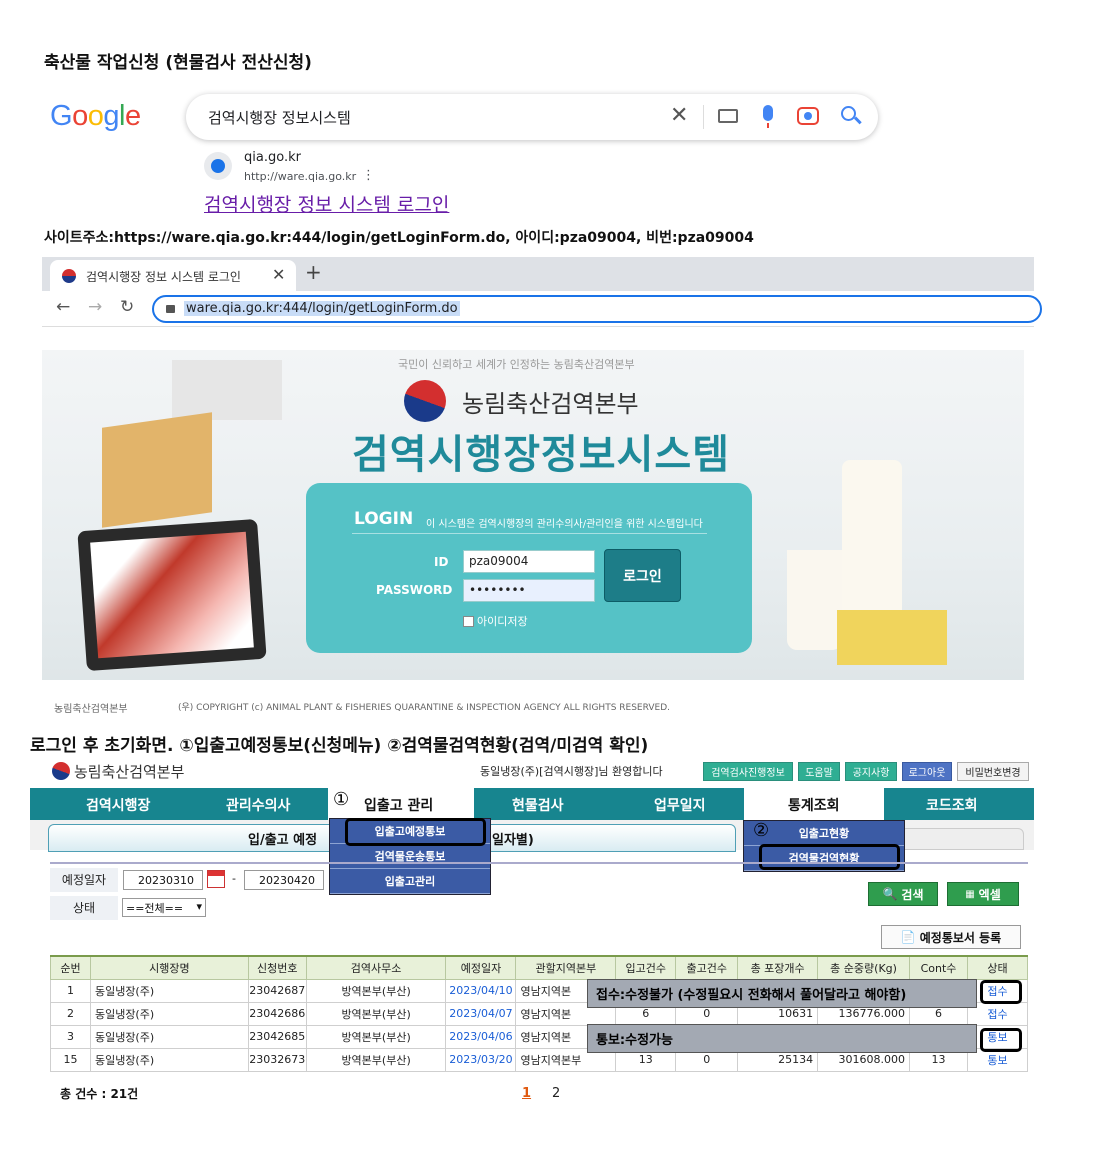 Image resolution: width=1104 pixels, height=1151 pixels. Describe the element at coordinates (129, 772) in the screenshot. I see `app-agency-name: 농림축산검역본부` at that location.